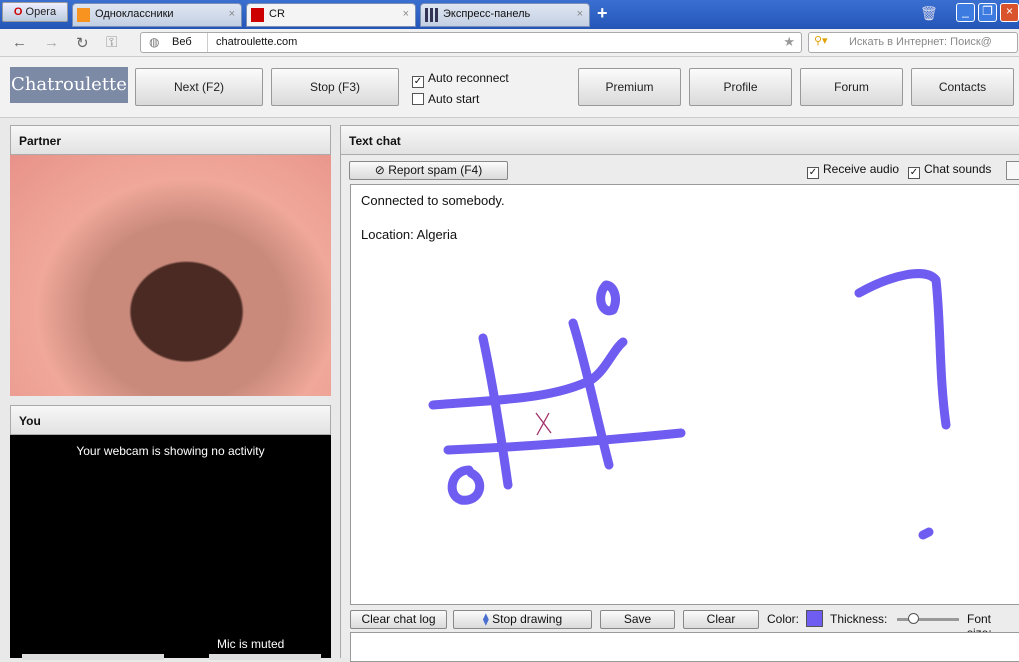 This screenshot has width=1019, height=662. Describe the element at coordinates (157, 15) in the screenshot. I see `tab-odnoklassniki: Одноклассники ×` at that location.